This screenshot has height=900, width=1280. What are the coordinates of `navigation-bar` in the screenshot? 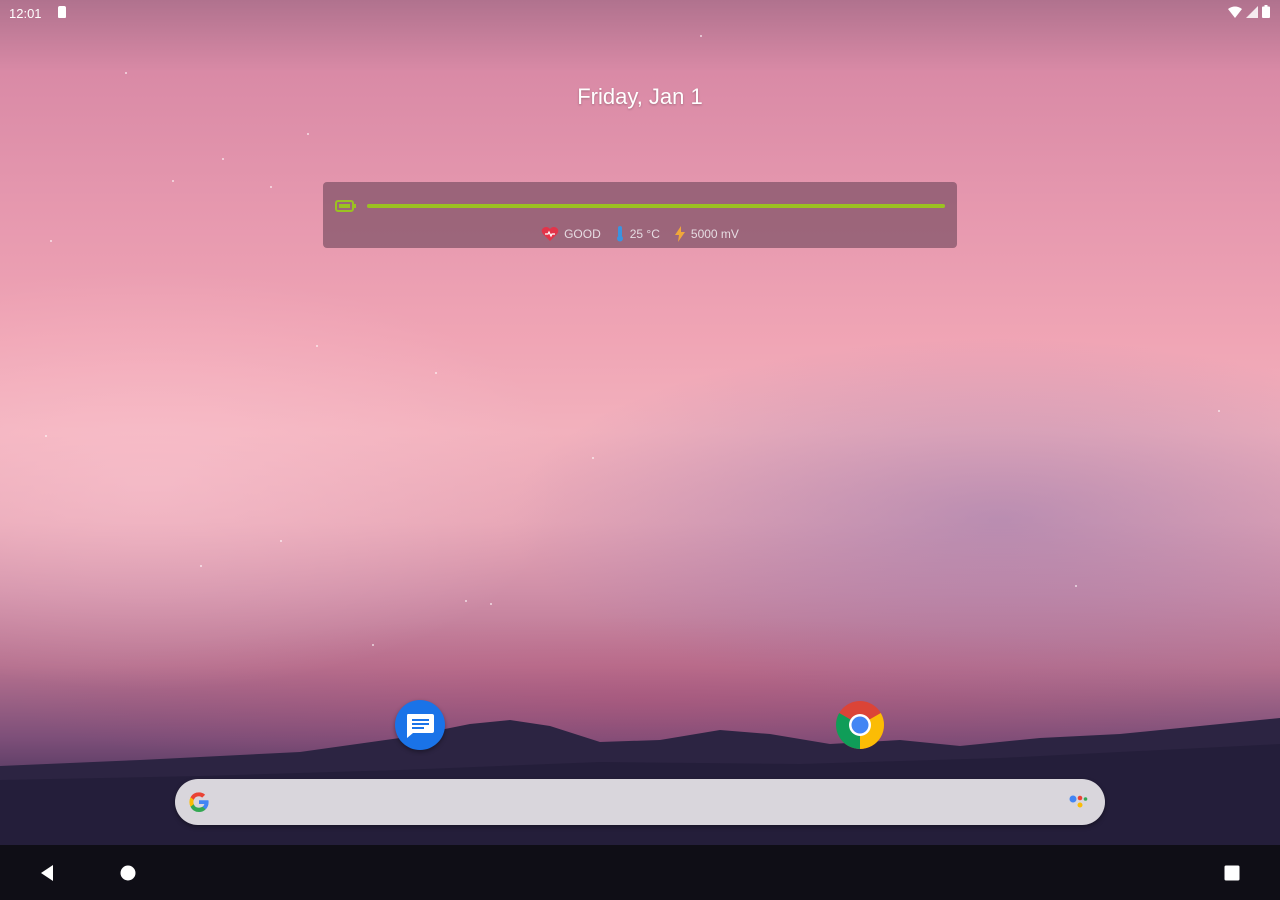 It's located at (640, 872).